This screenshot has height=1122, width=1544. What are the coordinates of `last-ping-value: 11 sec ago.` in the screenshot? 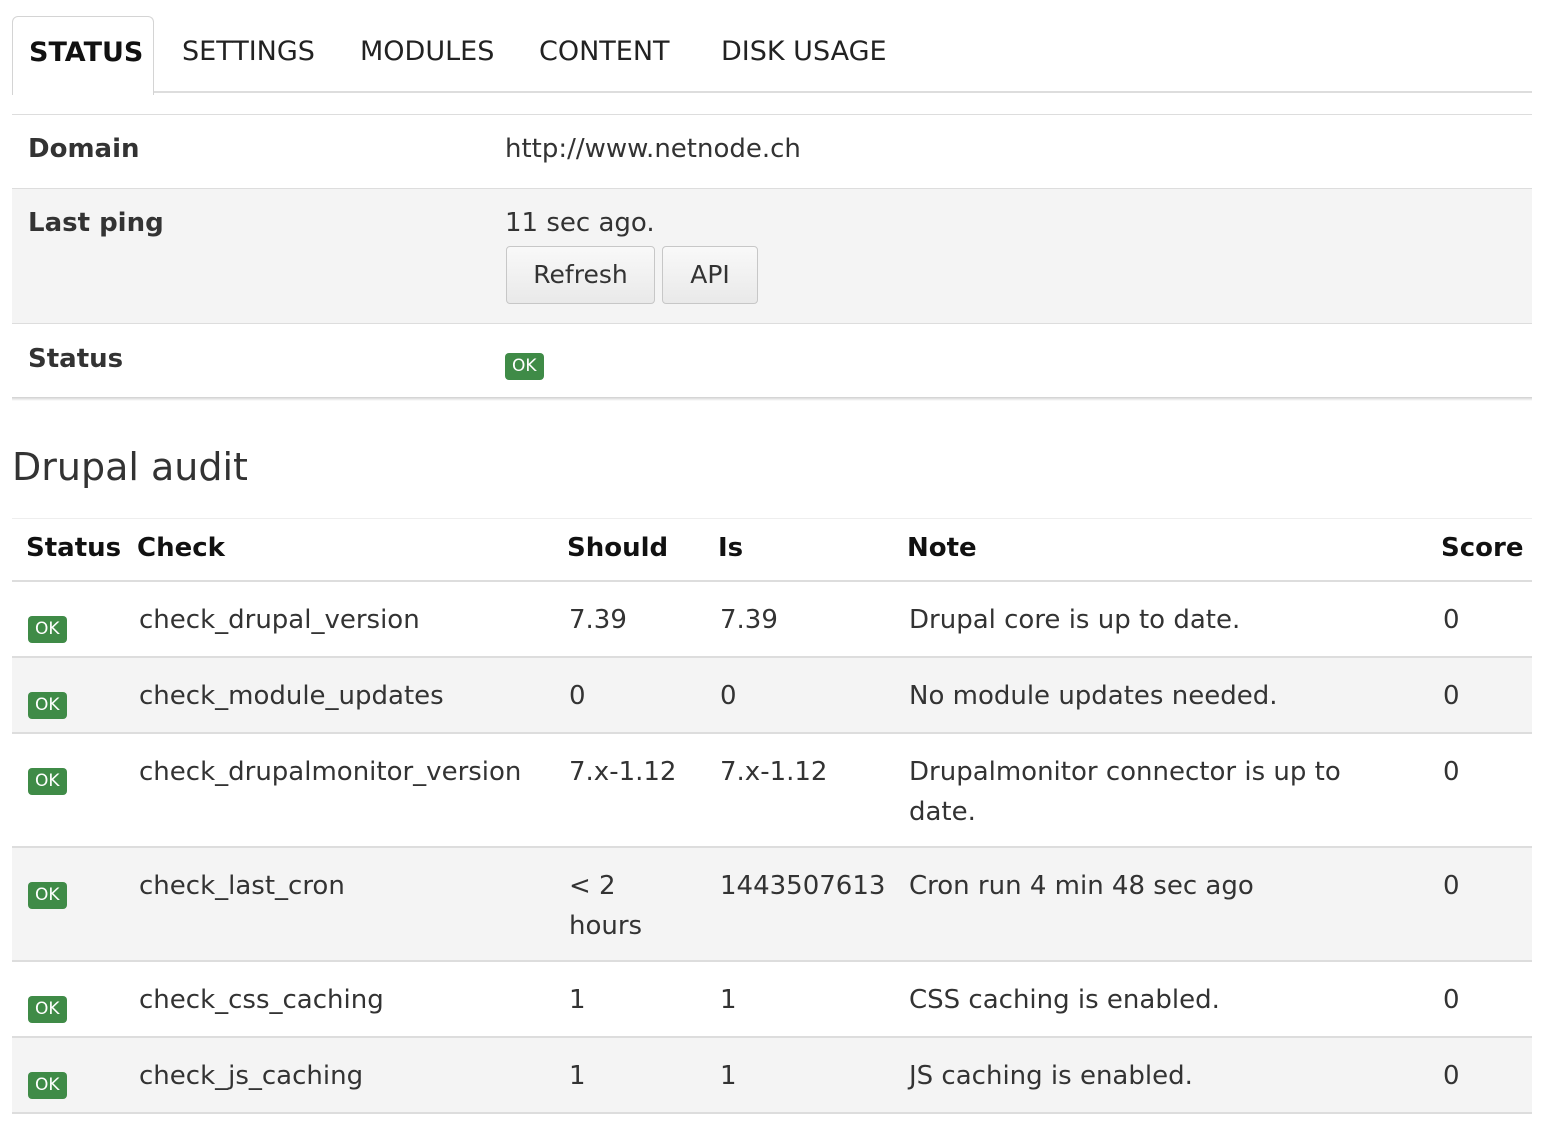 It's located at (580, 223).